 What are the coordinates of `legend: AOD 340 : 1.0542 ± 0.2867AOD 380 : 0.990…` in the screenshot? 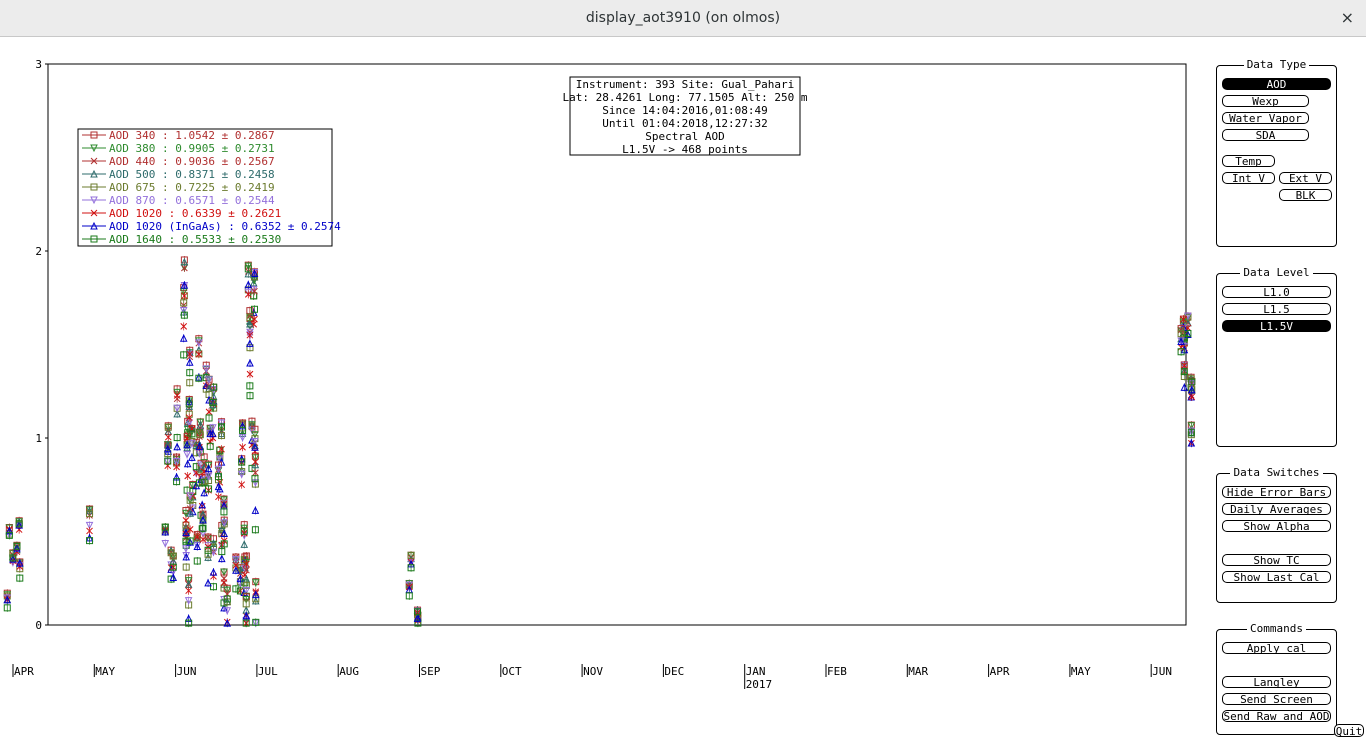 It's located at (209, 187).